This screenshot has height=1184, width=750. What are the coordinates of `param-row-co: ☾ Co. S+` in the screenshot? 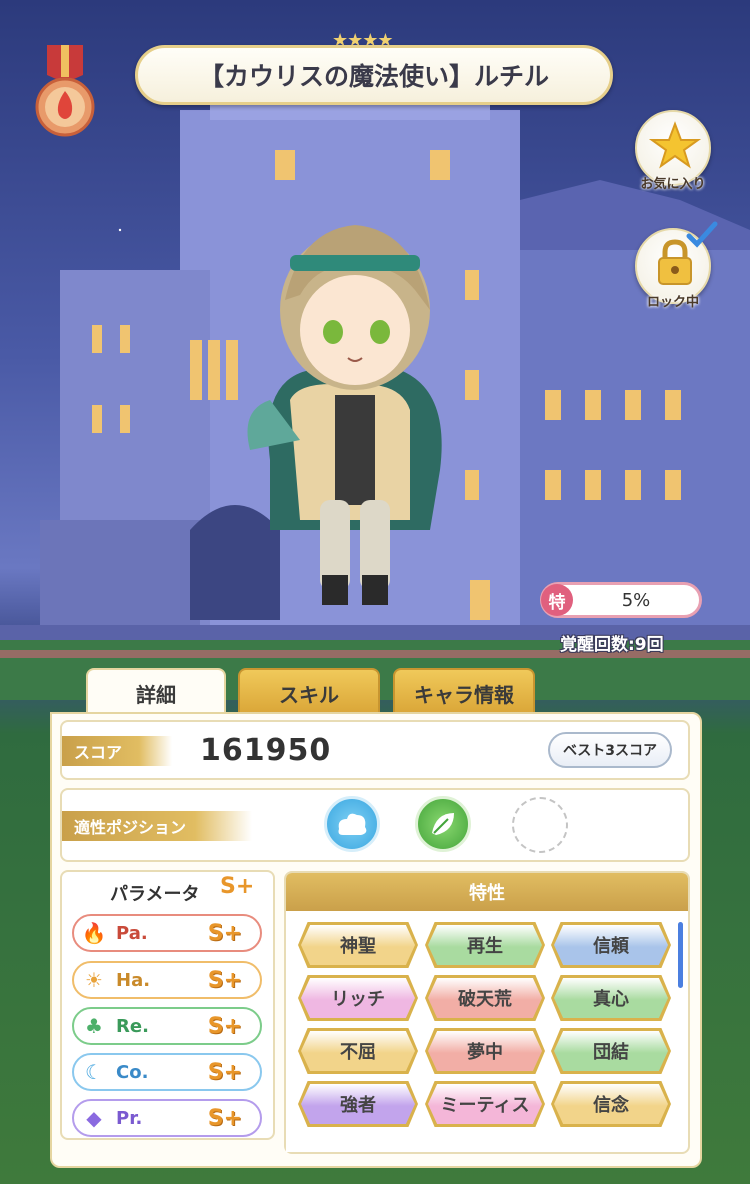 It's located at (167, 1072).